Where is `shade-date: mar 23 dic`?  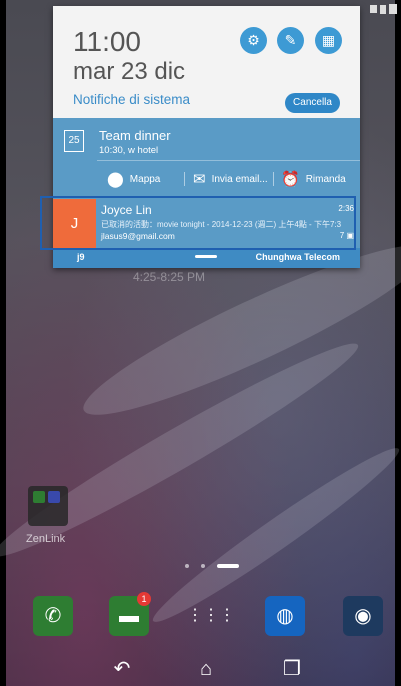 shade-date: mar 23 dic is located at coordinates (129, 71).